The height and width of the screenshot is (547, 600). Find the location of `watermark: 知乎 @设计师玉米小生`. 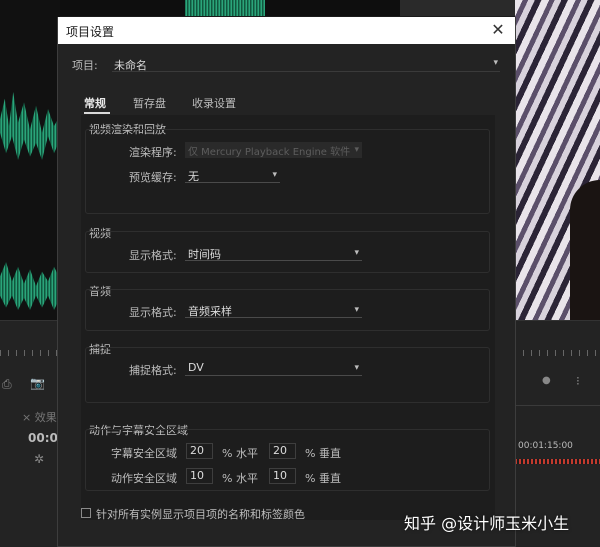

watermark: 知乎 @设计师玉米小生 is located at coordinates (487, 523).